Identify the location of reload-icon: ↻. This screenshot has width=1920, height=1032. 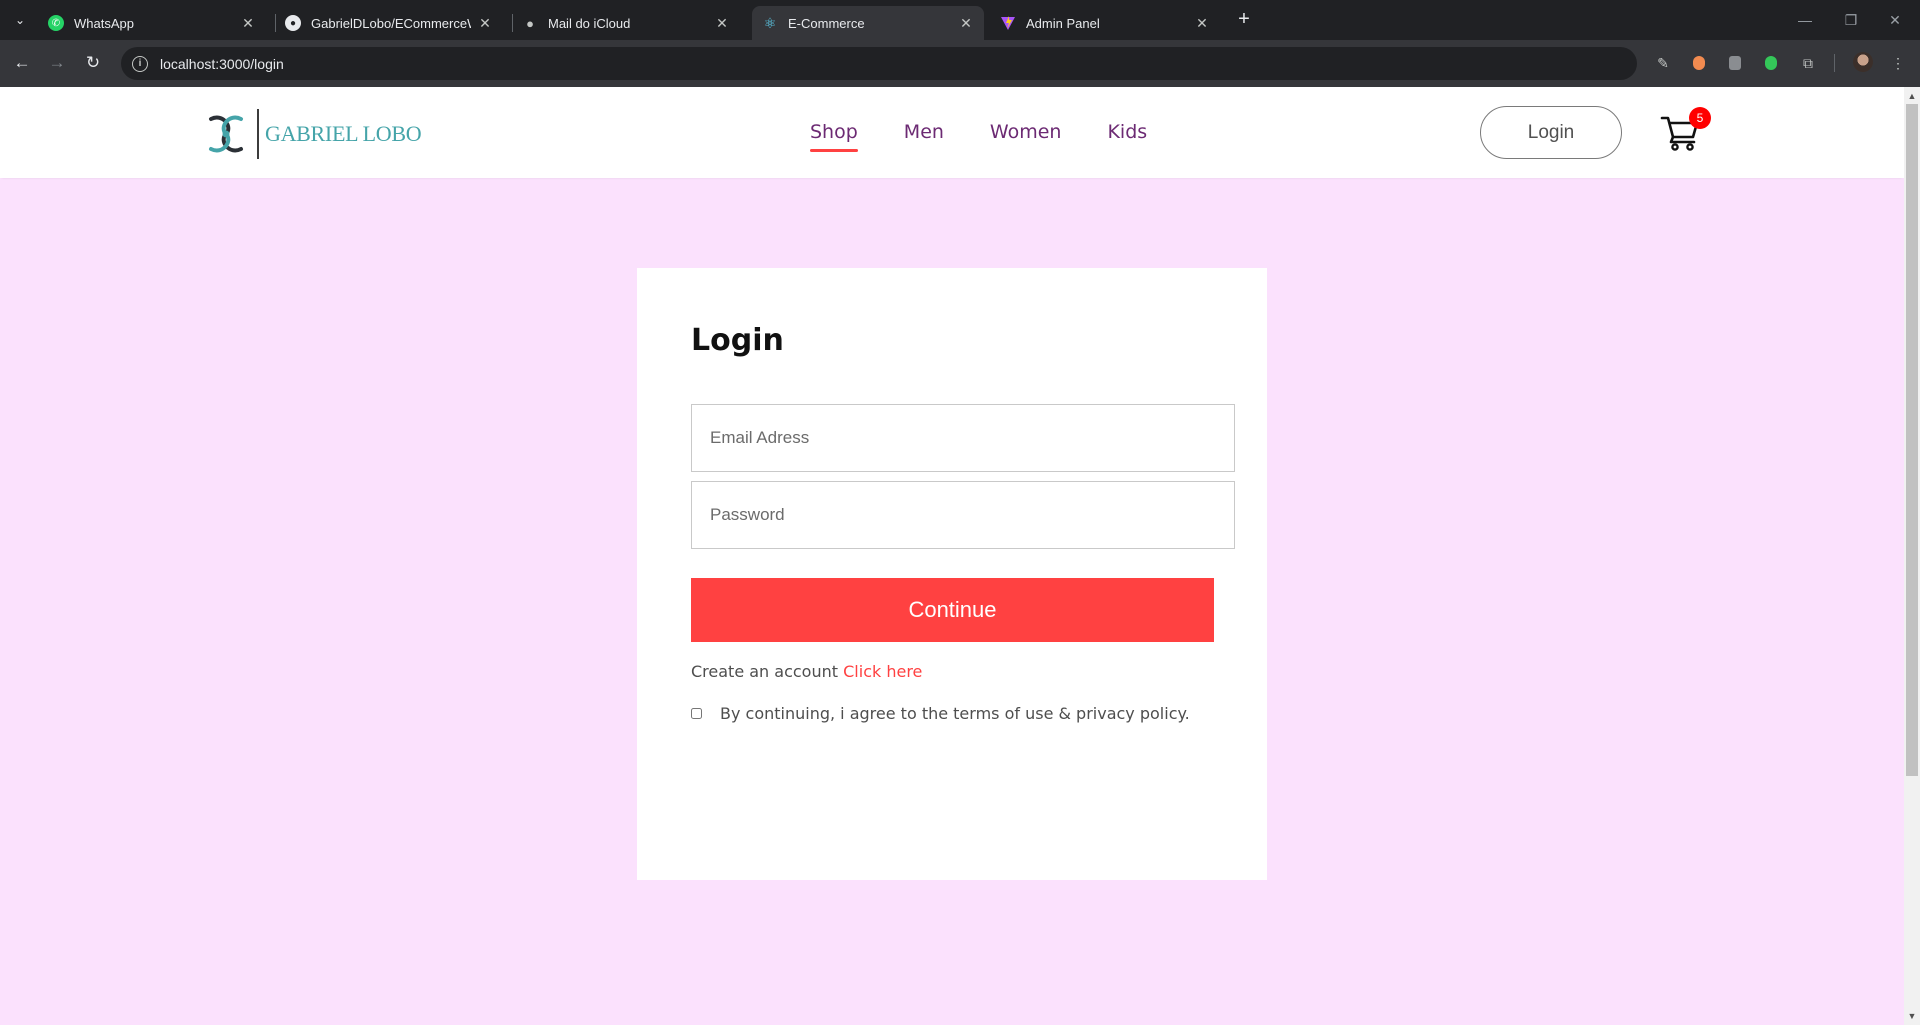
(93, 63).